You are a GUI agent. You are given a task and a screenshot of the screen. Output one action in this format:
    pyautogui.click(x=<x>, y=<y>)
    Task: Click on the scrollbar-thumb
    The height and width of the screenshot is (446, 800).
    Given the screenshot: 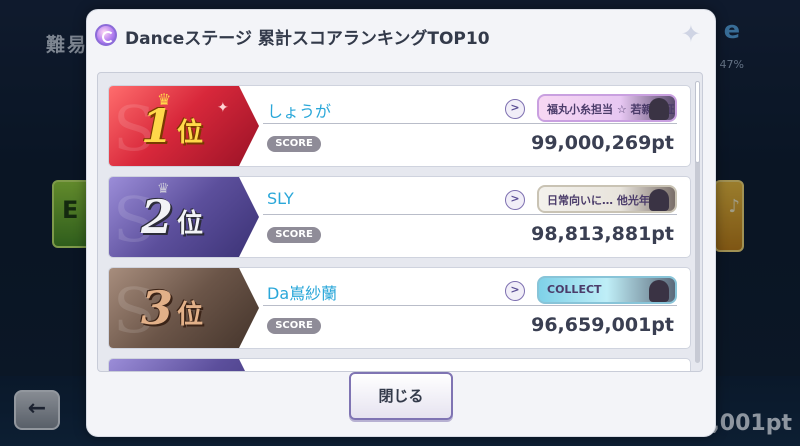 What is the action you would take?
    pyautogui.click(x=697, y=122)
    